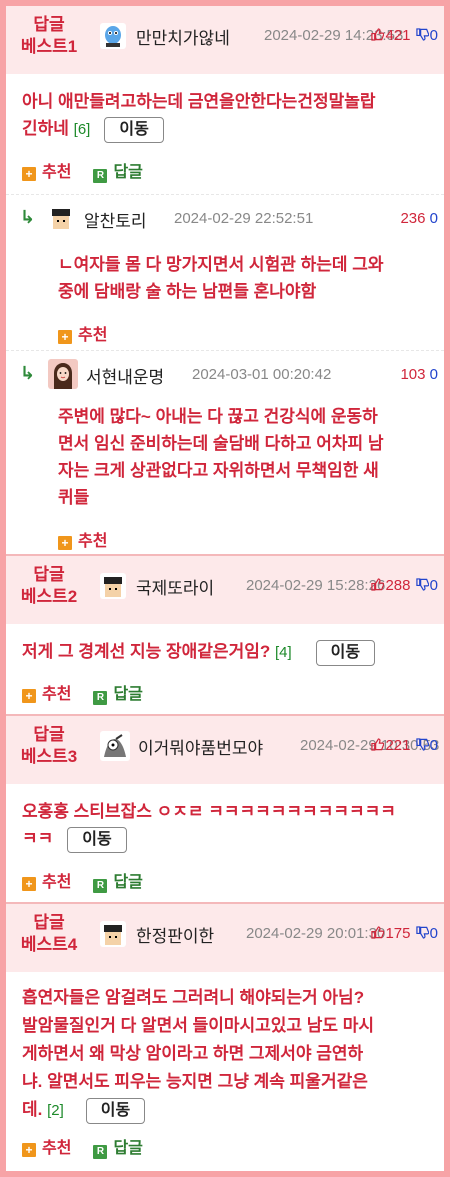  I want to click on vote-counts: 288 0, so click(404, 585).